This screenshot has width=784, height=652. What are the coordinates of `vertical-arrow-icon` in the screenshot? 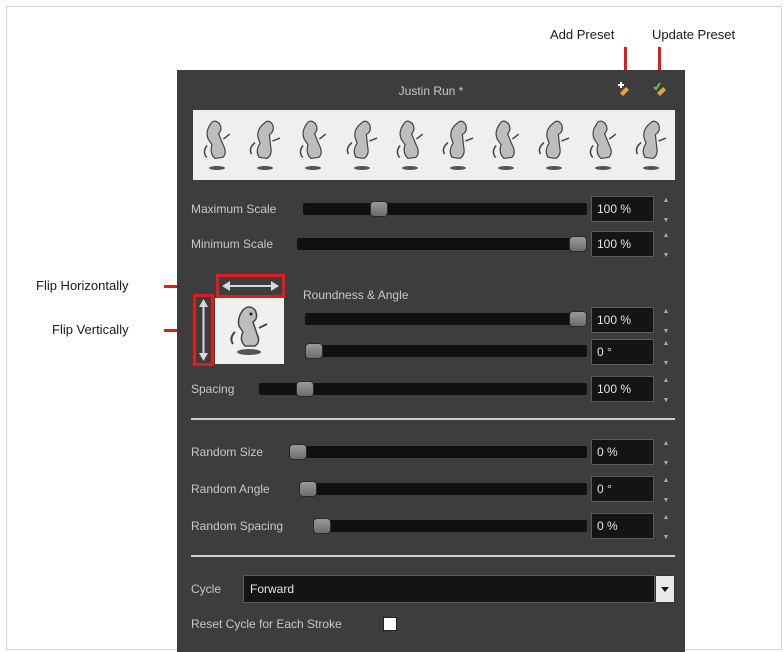 It's located at (203, 330).